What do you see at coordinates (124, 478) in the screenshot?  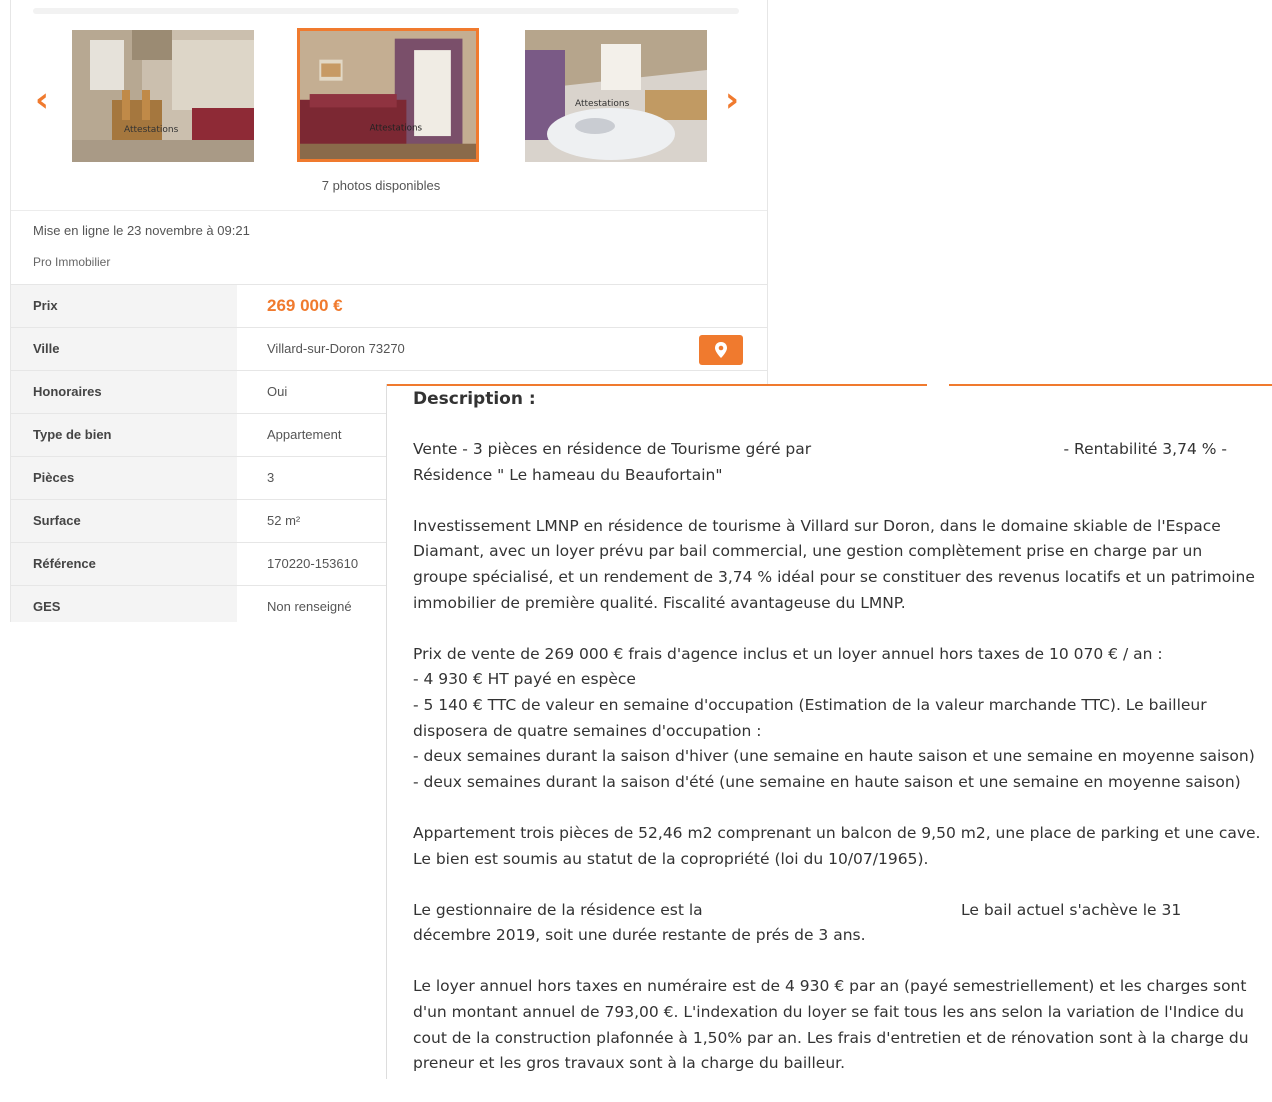 I see `property-label: Pièces` at bounding box center [124, 478].